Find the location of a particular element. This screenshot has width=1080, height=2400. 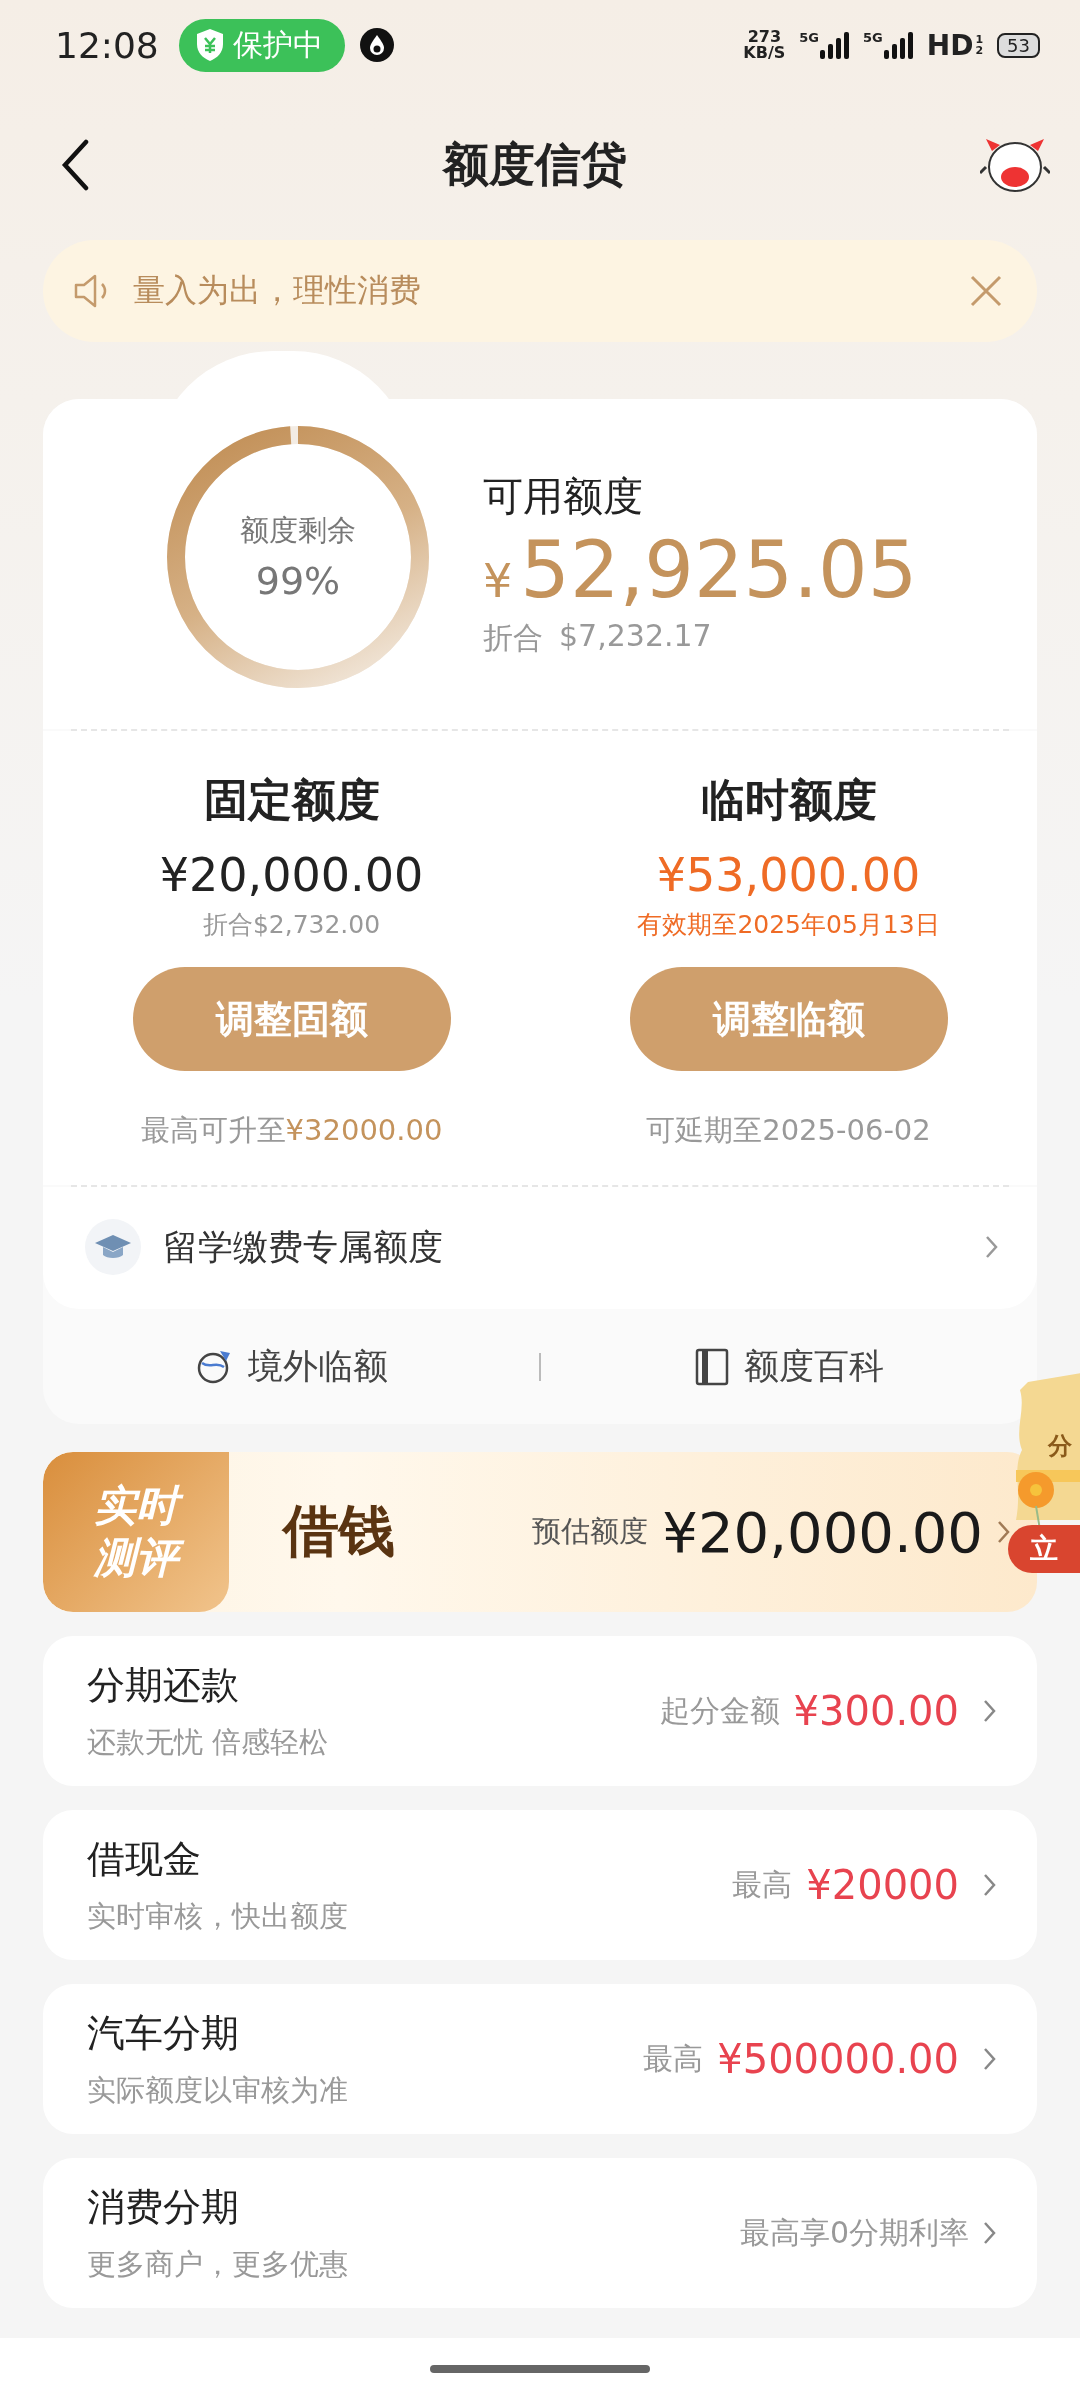

app-notification-icon is located at coordinates (376, 45).